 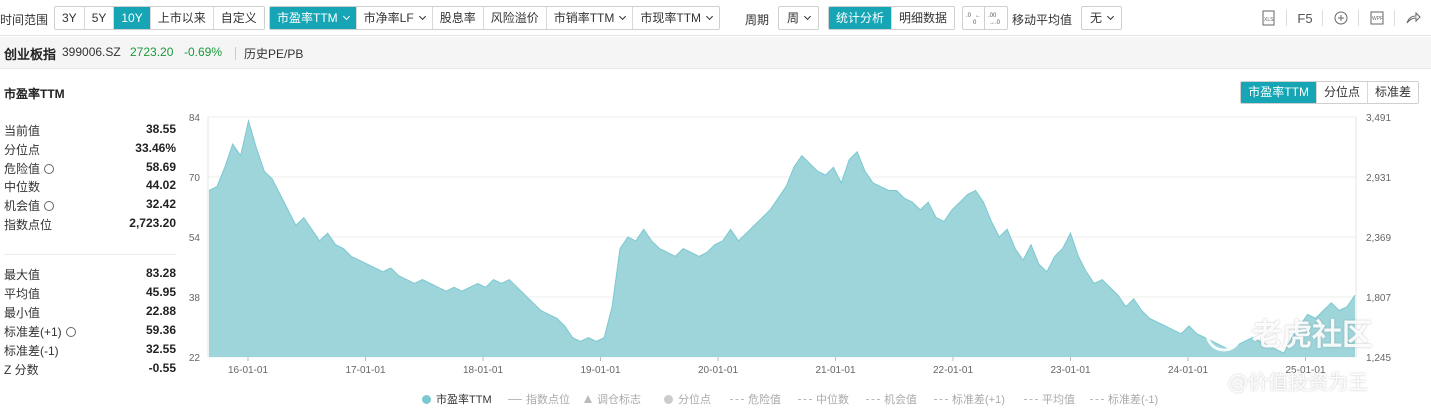 I want to click on legend-triangle-icon, so click(x=588, y=399).